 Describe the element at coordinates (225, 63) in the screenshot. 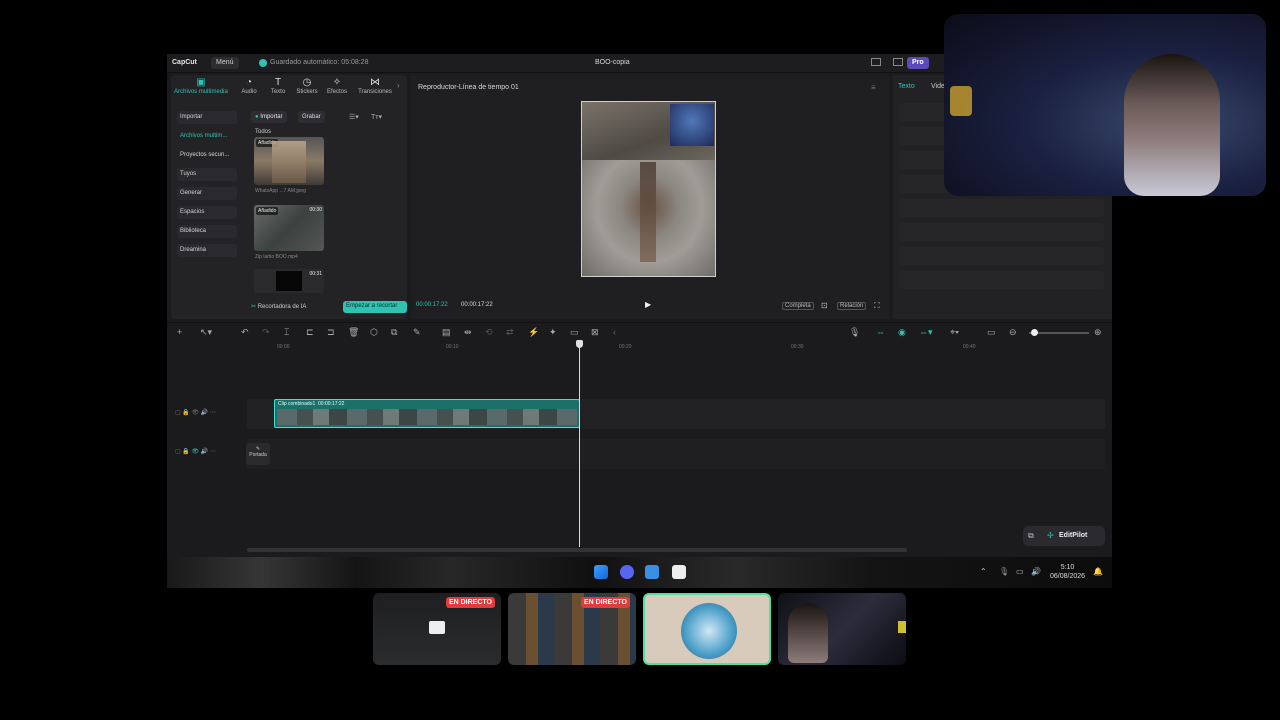

I see `menu-button: Menú` at that location.